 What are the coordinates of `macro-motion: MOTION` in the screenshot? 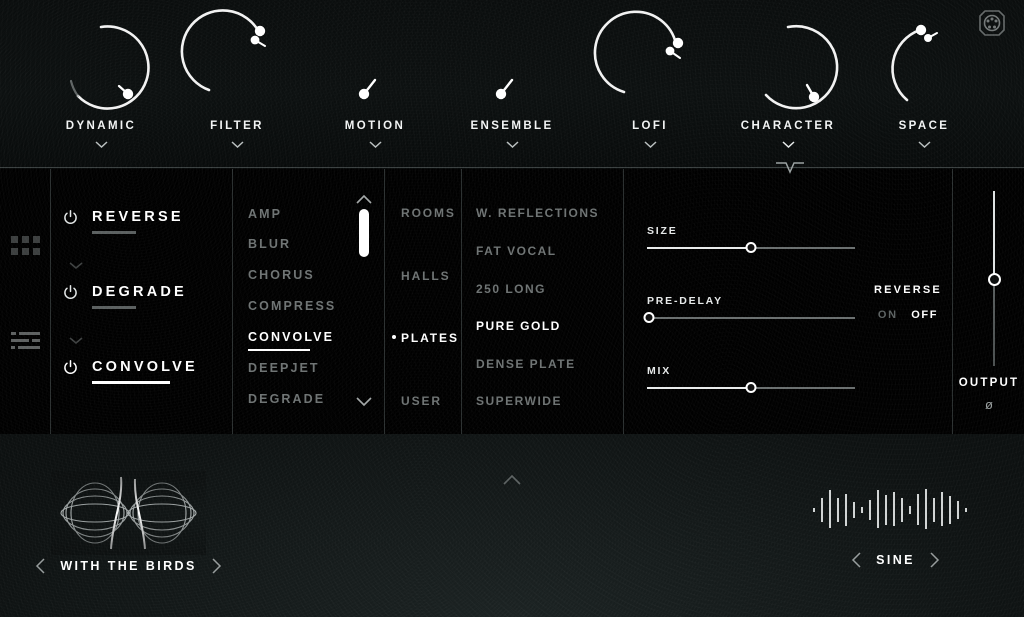 It's located at (375, 88).